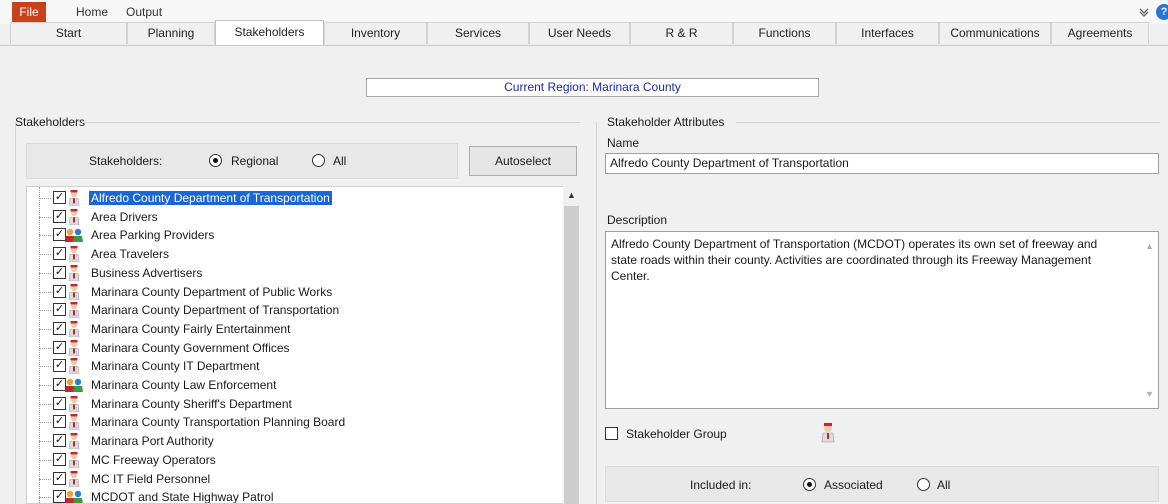  Describe the element at coordinates (126, 161) in the screenshot. I see `filter-label: Stakeholders:` at that location.